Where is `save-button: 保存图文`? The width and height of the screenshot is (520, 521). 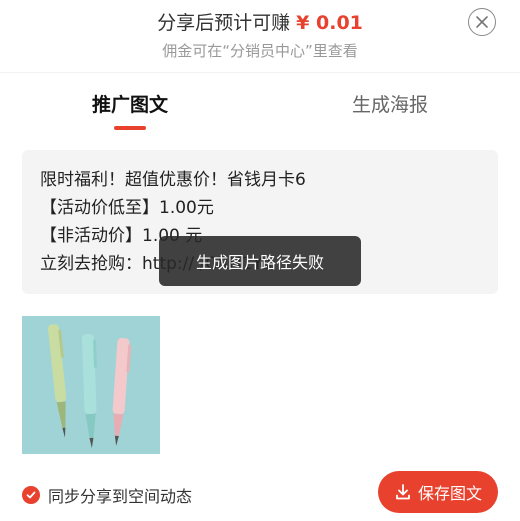 save-button: 保存图文 is located at coordinates (438, 492).